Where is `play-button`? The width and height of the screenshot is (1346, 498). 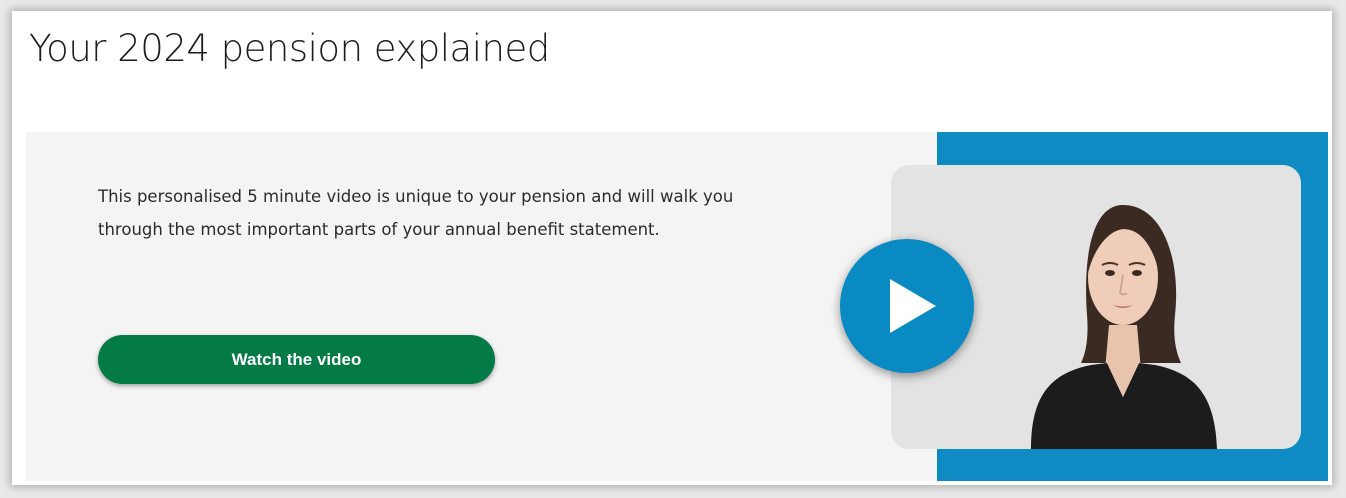 play-button is located at coordinates (907, 306).